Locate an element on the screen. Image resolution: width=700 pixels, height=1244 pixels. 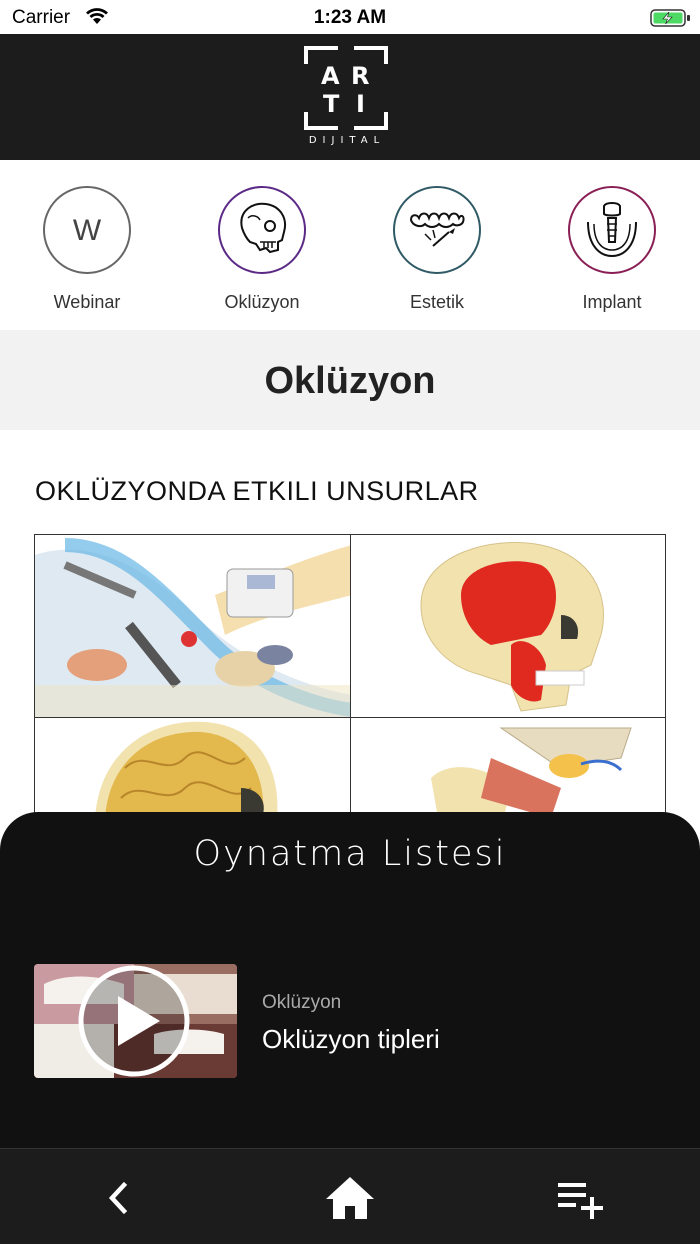
title-band: Oklüzyon is located at coordinates (350, 380).